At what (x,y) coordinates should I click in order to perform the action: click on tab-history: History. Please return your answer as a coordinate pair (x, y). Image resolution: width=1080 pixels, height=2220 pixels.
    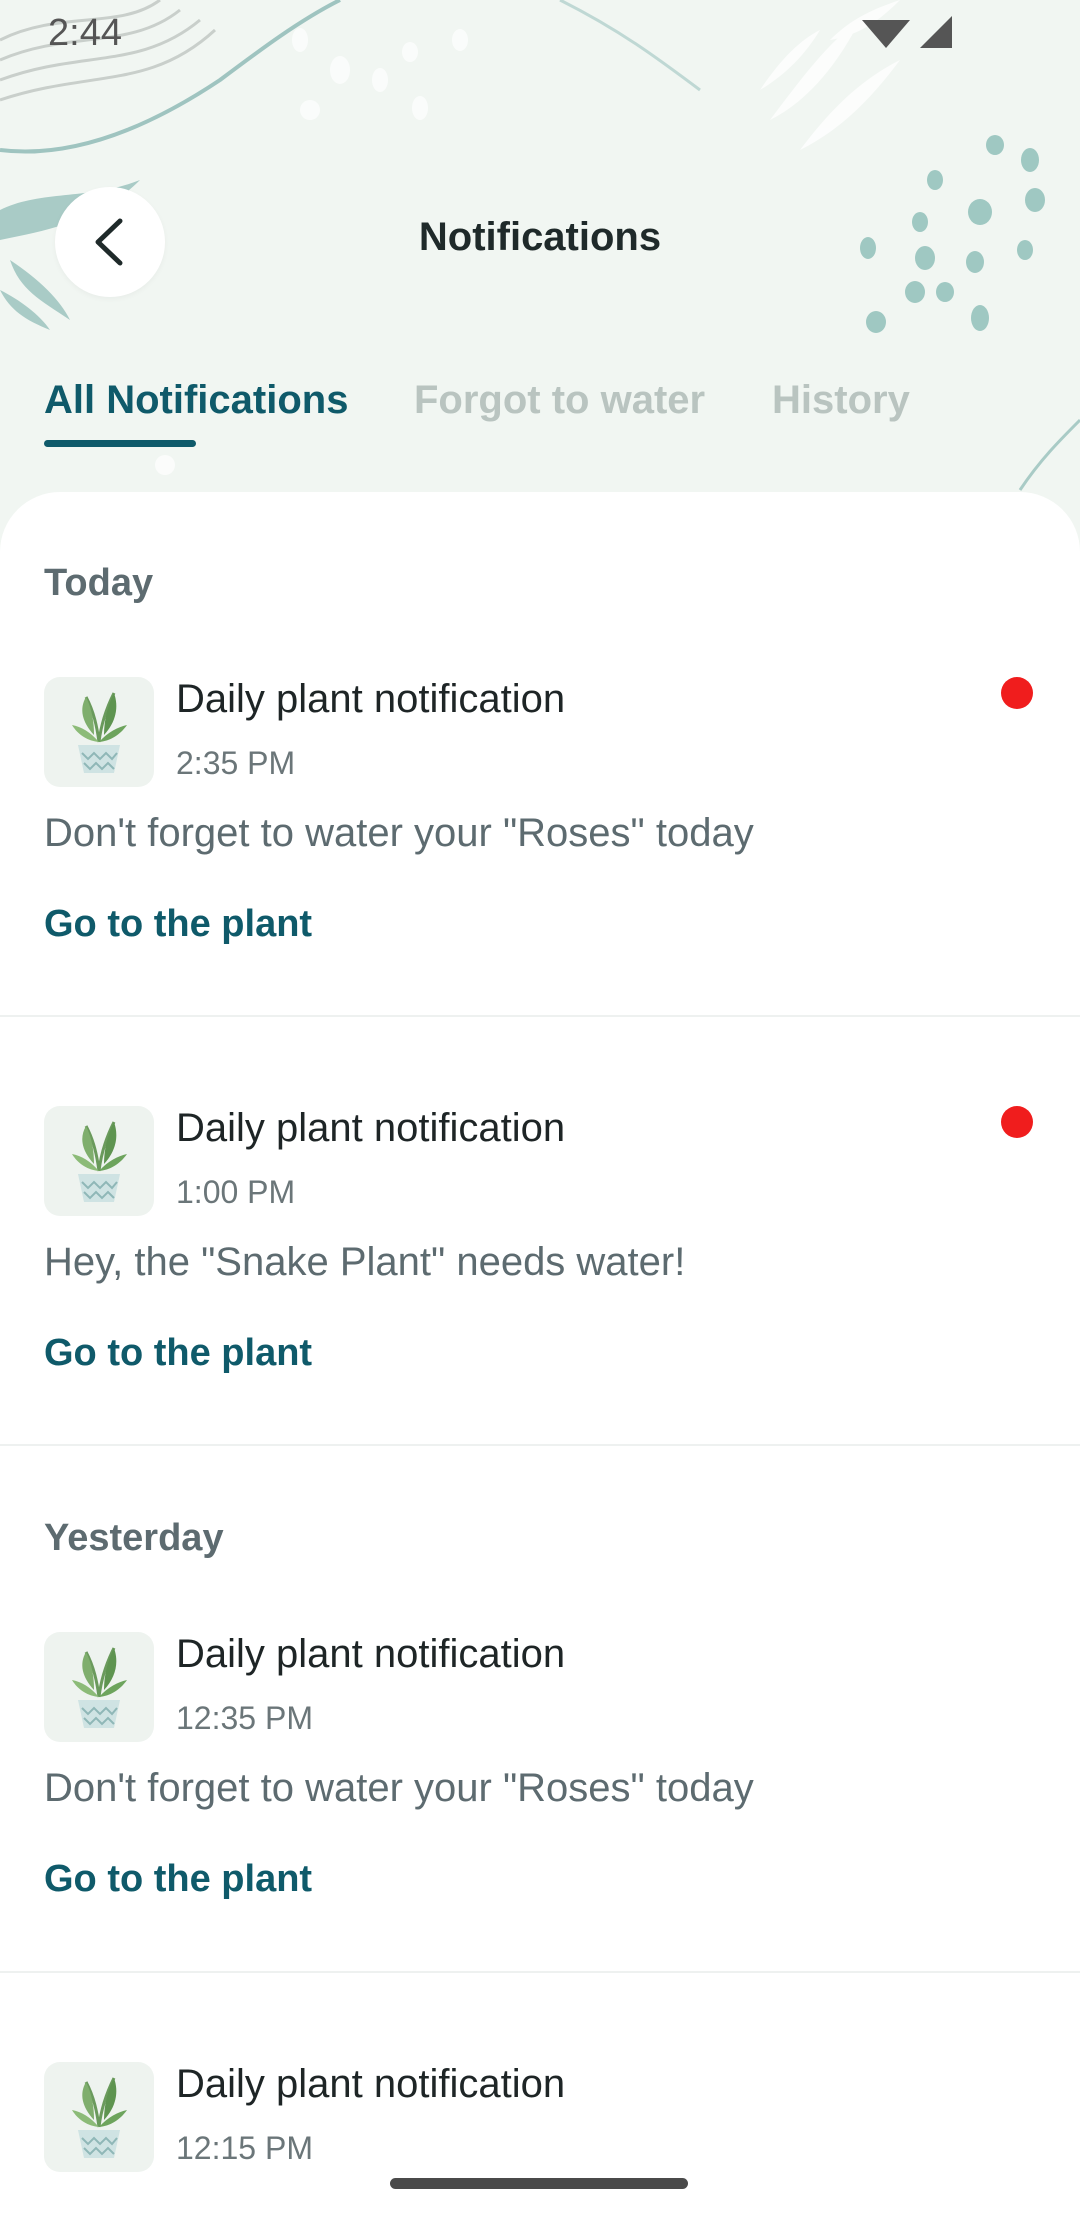
    Looking at the image, I should click on (841, 400).